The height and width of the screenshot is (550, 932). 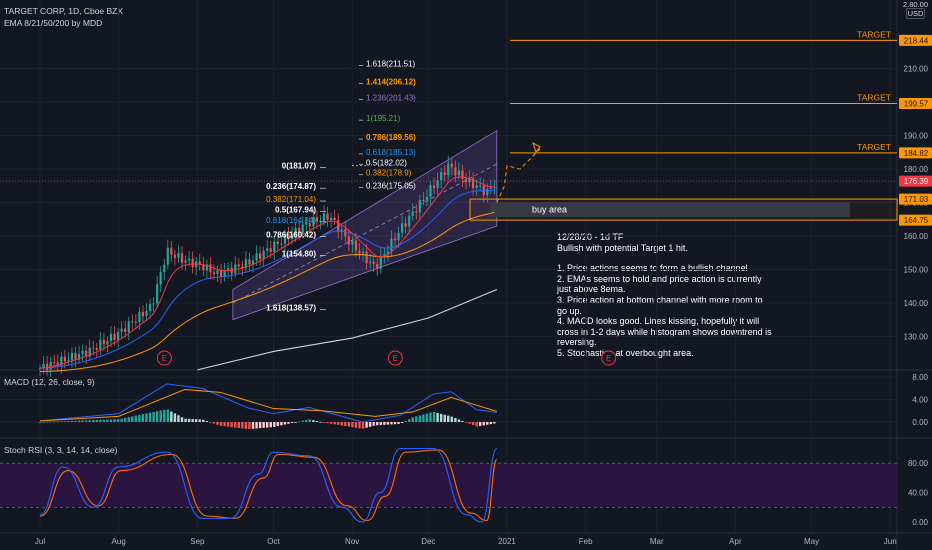 What do you see at coordinates (918, 493) in the screenshot?
I see `y-tick-label: 40.00` at bounding box center [918, 493].